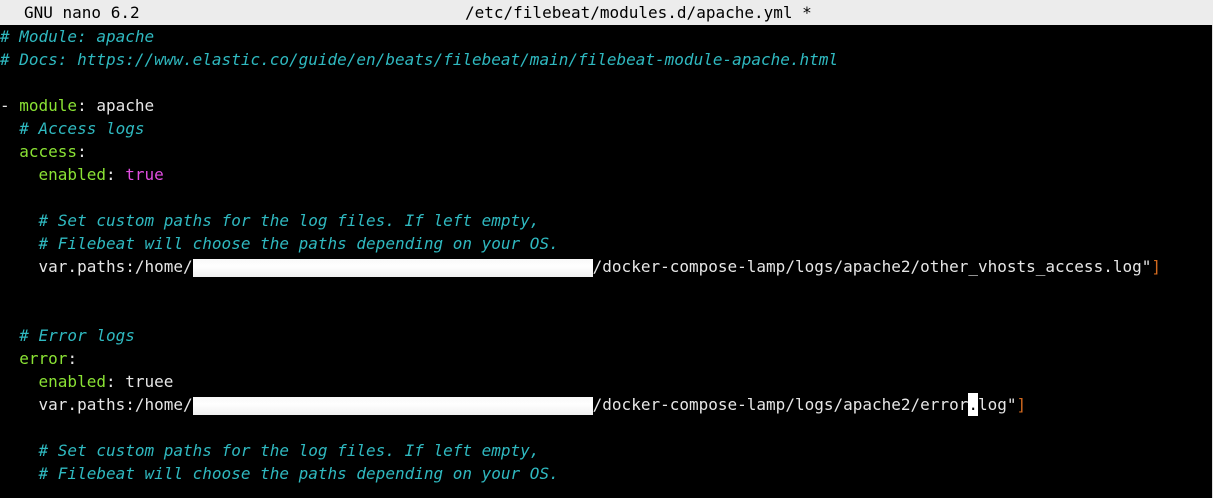 The width and height of the screenshot is (1213, 498). What do you see at coordinates (606, 36) in the screenshot?
I see `editor-line: # Module: apache` at bounding box center [606, 36].